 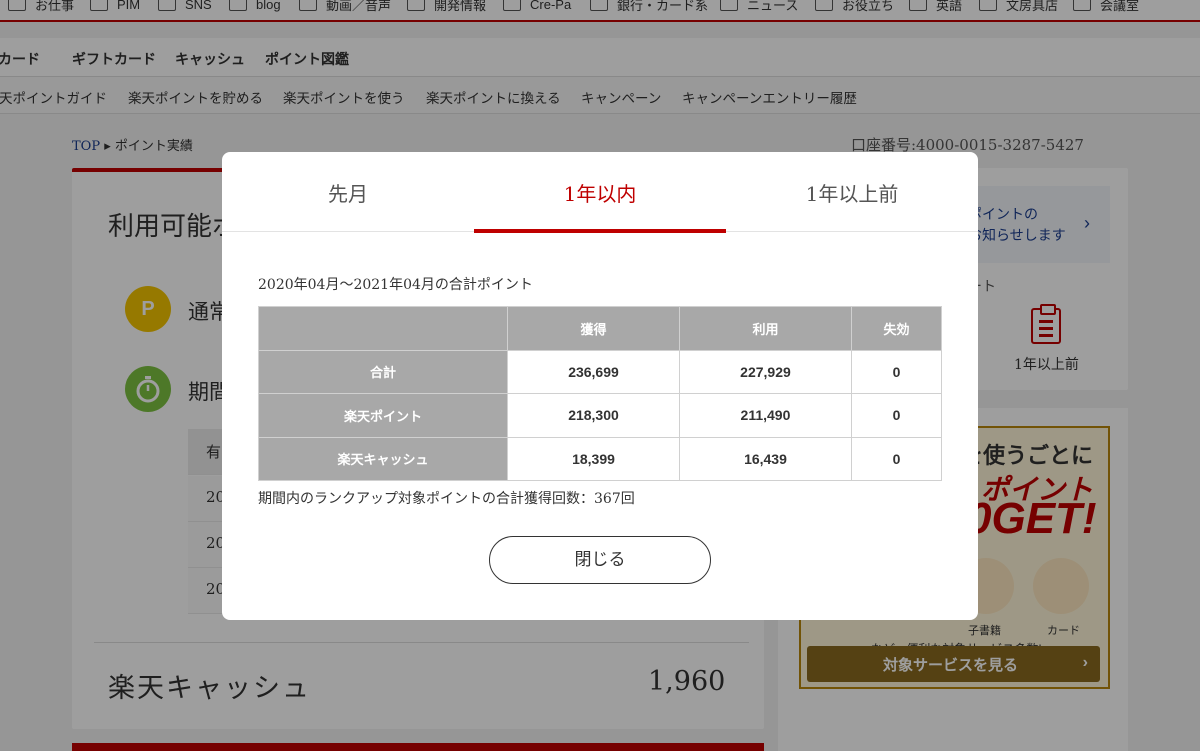 What do you see at coordinates (383, 458) in the screenshot?
I see `row-label: 楽天キャッシュ` at bounding box center [383, 458].